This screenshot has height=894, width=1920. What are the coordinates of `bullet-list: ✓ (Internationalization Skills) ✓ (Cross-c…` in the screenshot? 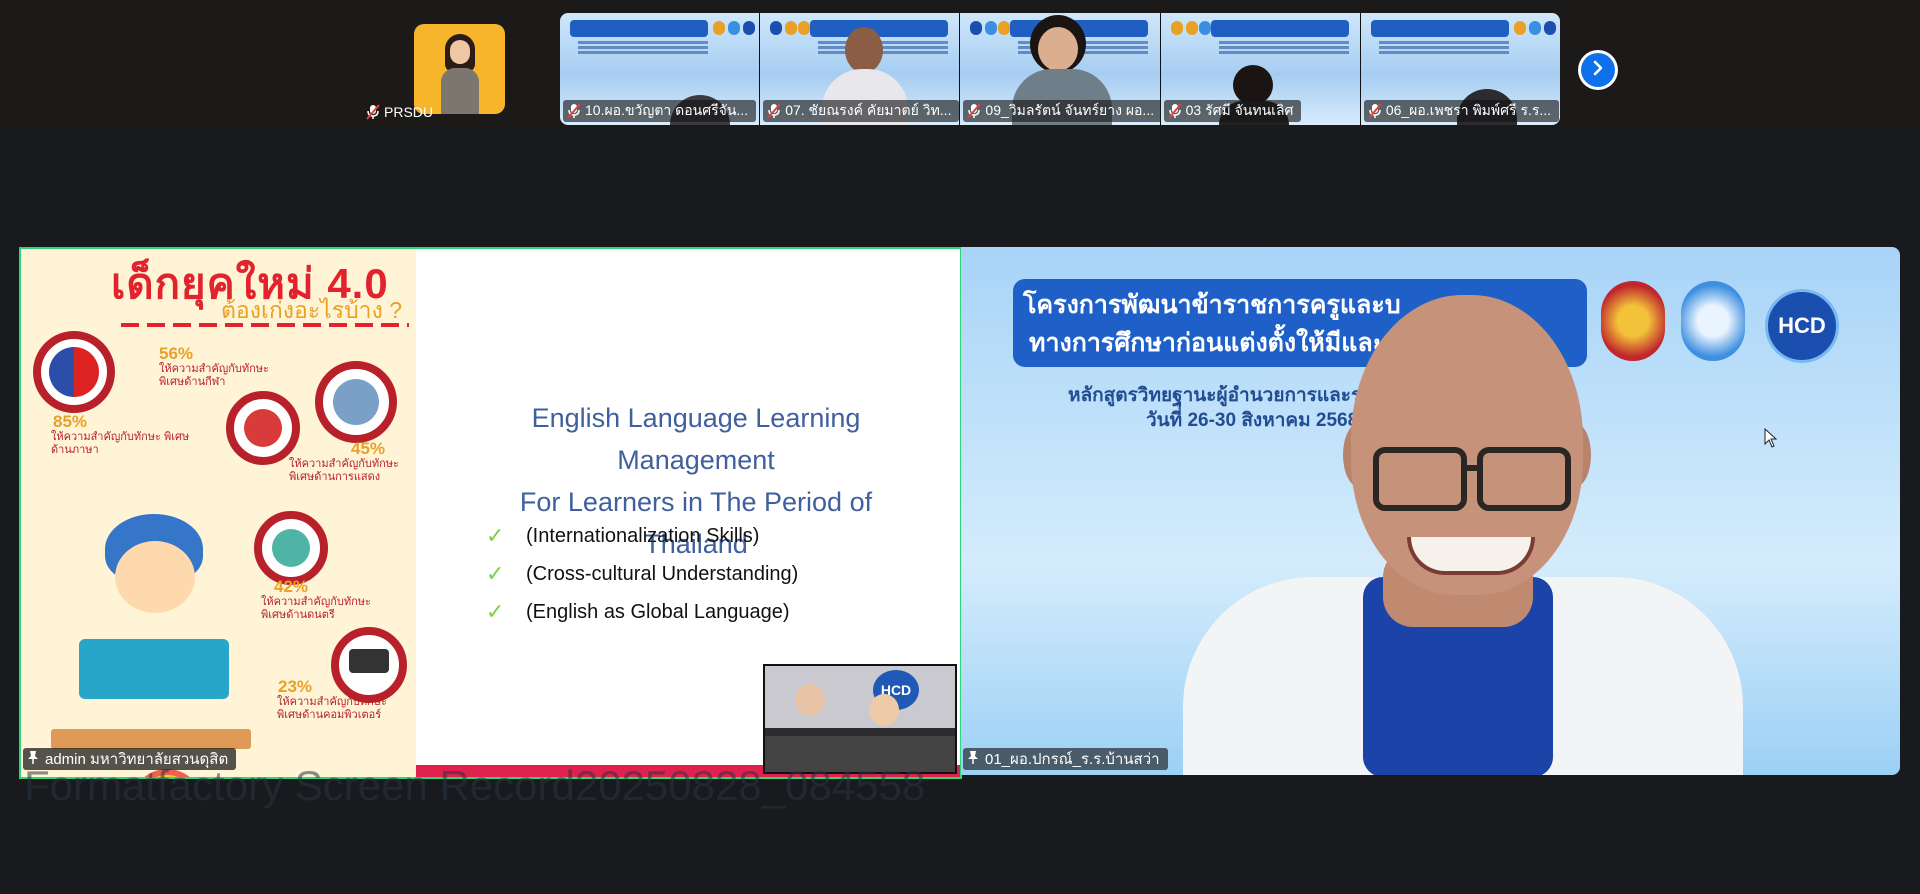 It's located at (642, 574).